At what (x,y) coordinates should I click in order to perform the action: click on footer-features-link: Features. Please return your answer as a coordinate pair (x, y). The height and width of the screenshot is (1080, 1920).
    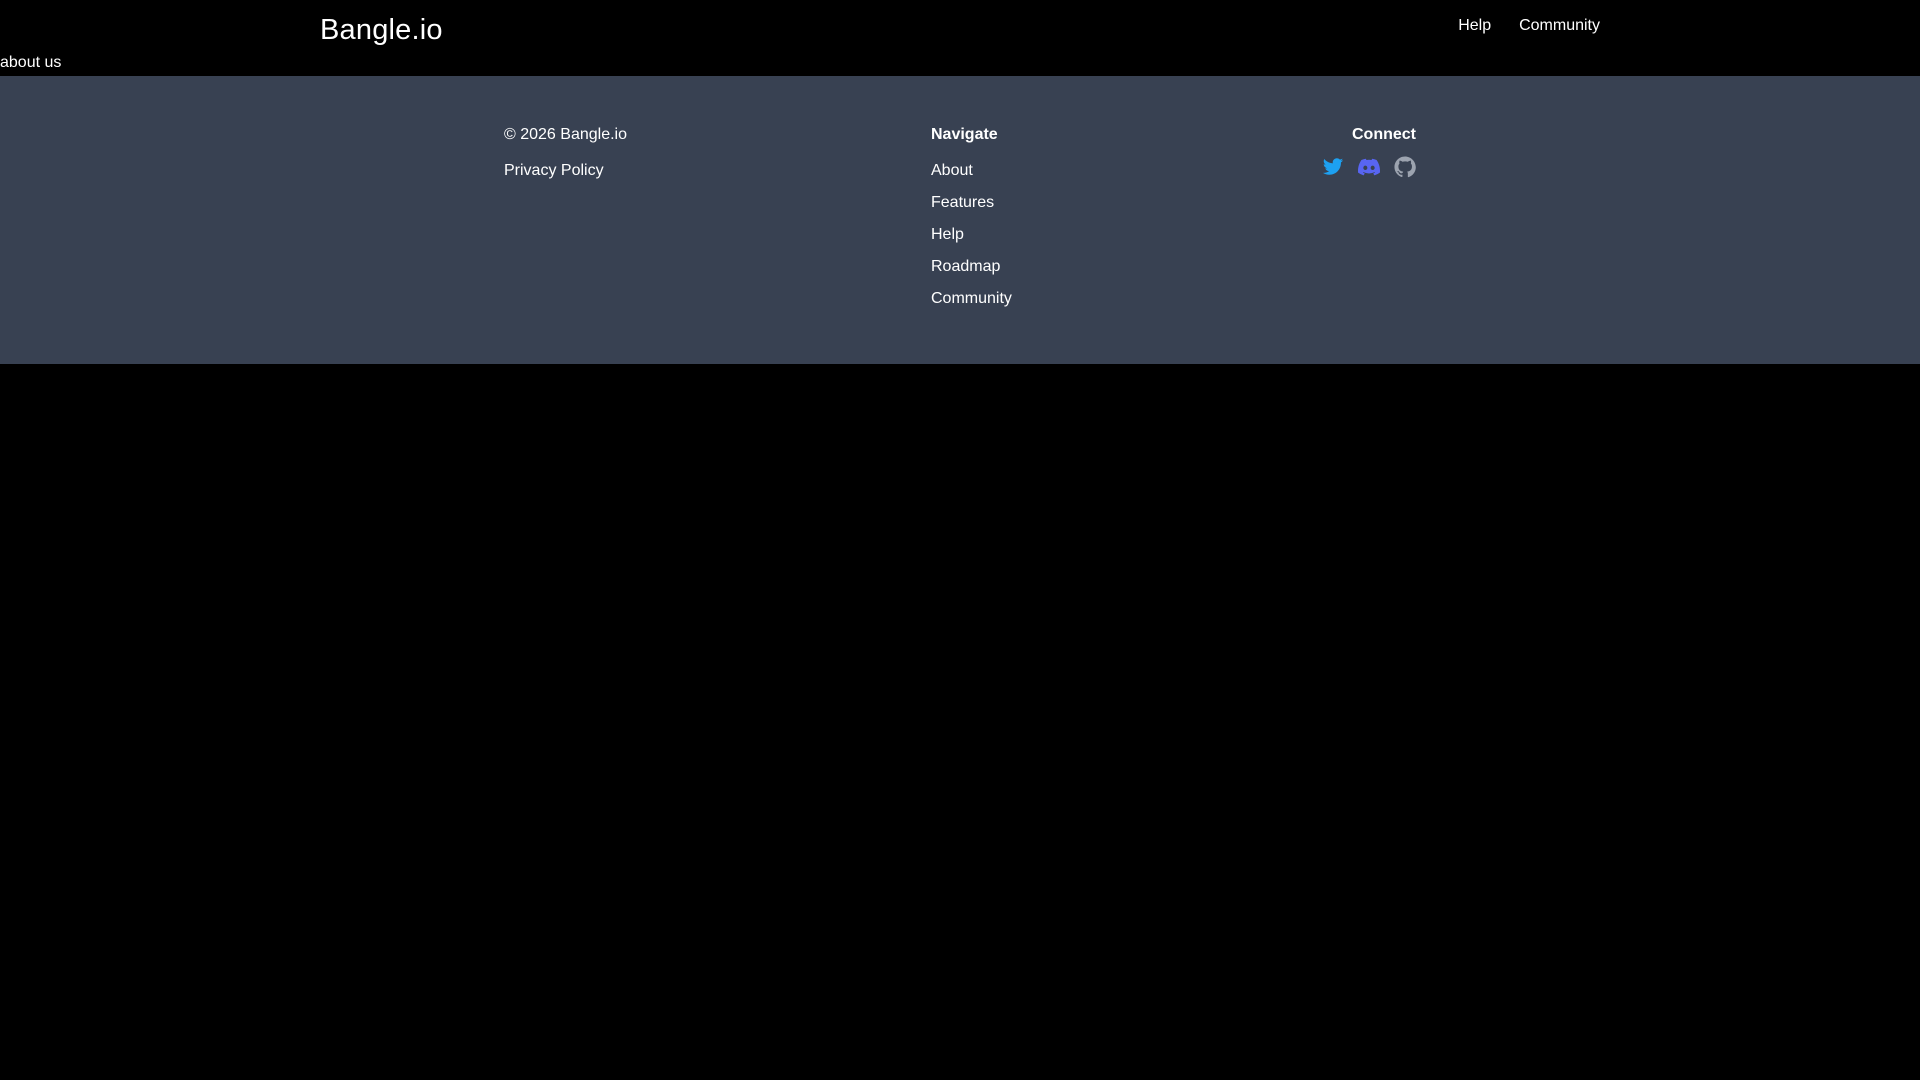
    Looking at the image, I should click on (971, 203).